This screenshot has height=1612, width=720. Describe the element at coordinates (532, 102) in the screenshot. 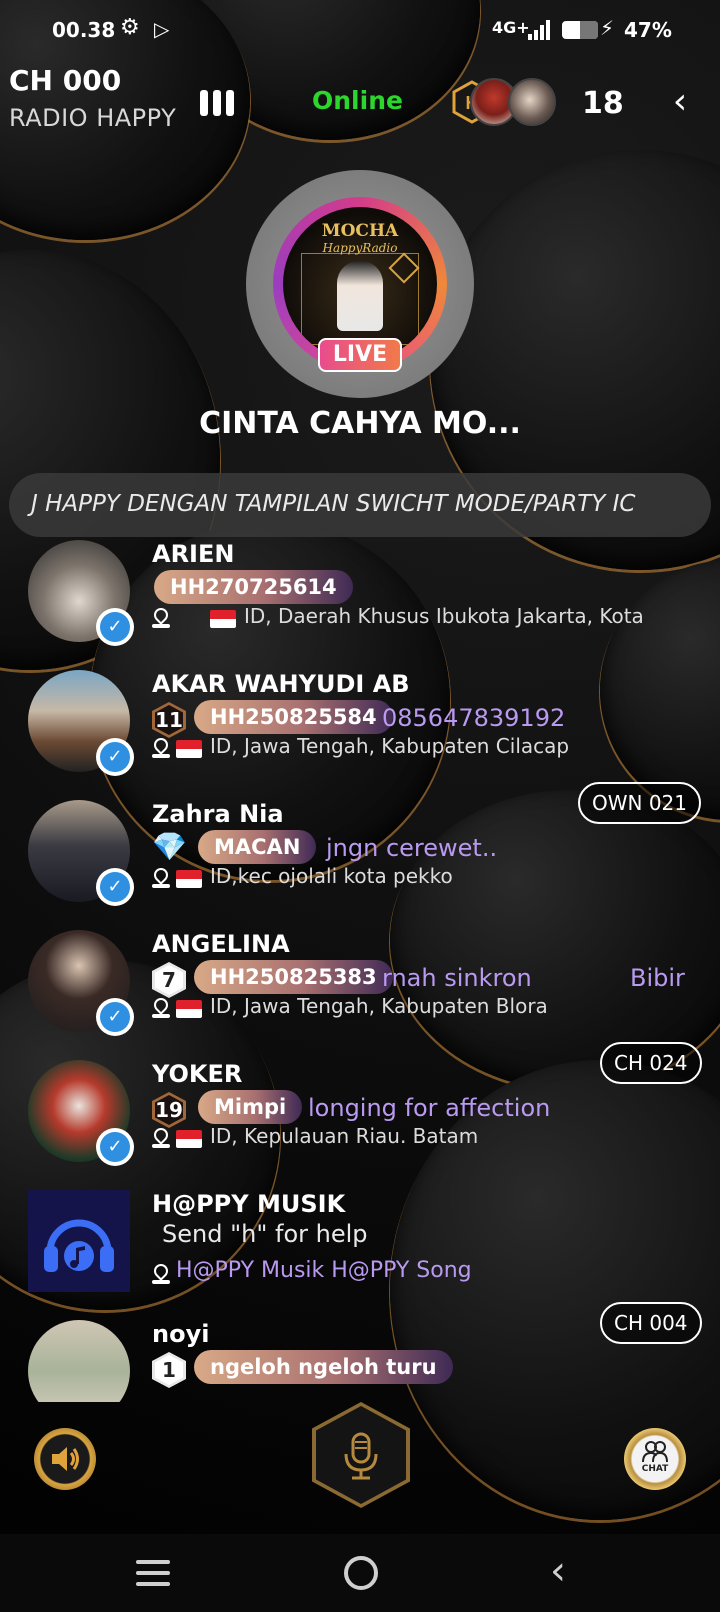

I see `listener-avatar` at that location.